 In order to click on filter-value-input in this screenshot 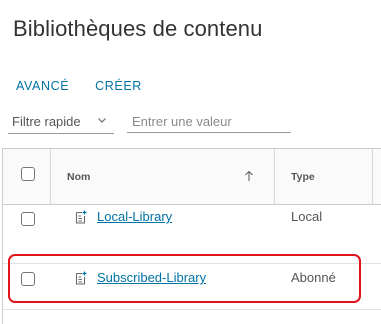, I will do `click(209, 121)`.